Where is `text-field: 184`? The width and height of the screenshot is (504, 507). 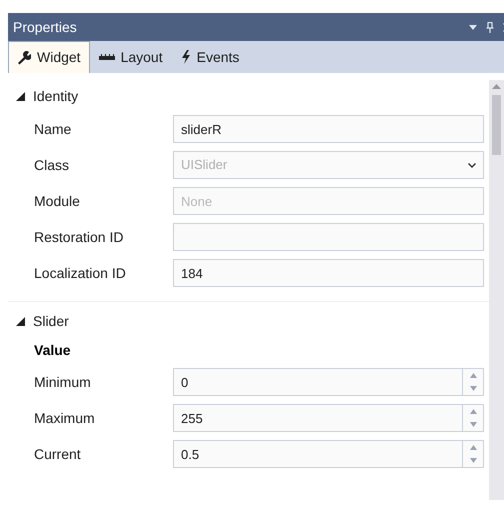 text-field: 184 is located at coordinates (328, 273).